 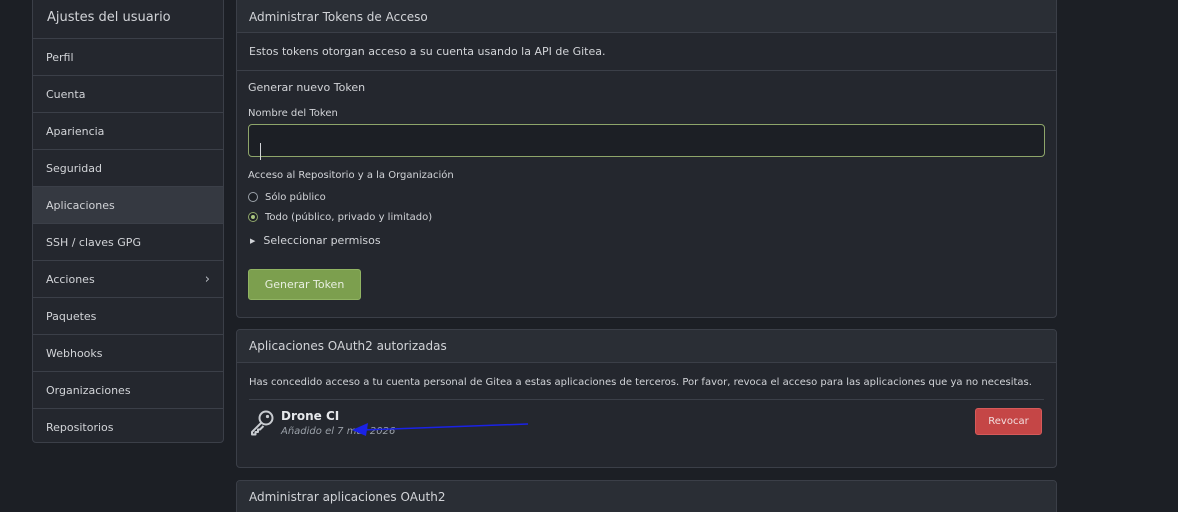 What do you see at coordinates (646, 240) in the screenshot?
I see `select-permissions-toggle: ▶ Seleccionar permisos` at bounding box center [646, 240].